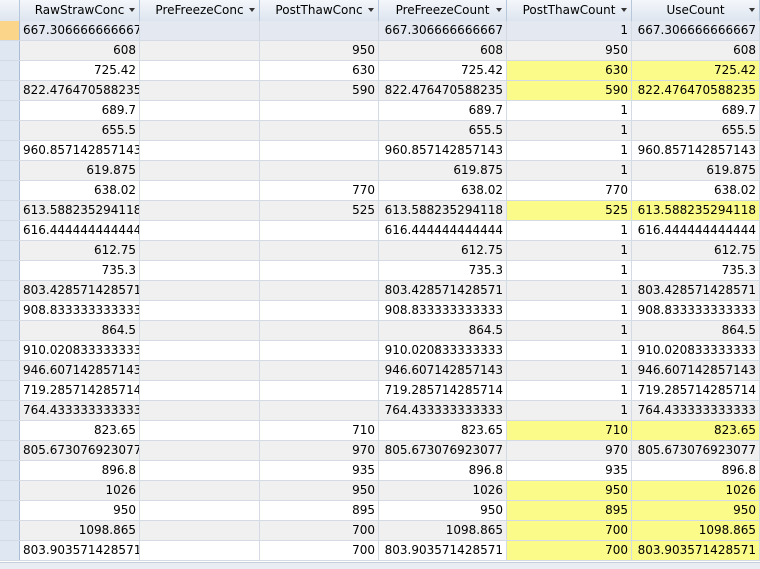  What do you see at coordinates (624, 10) in the screenshot?
I see `chevron-down-icon` at bounding box center [624, 10].